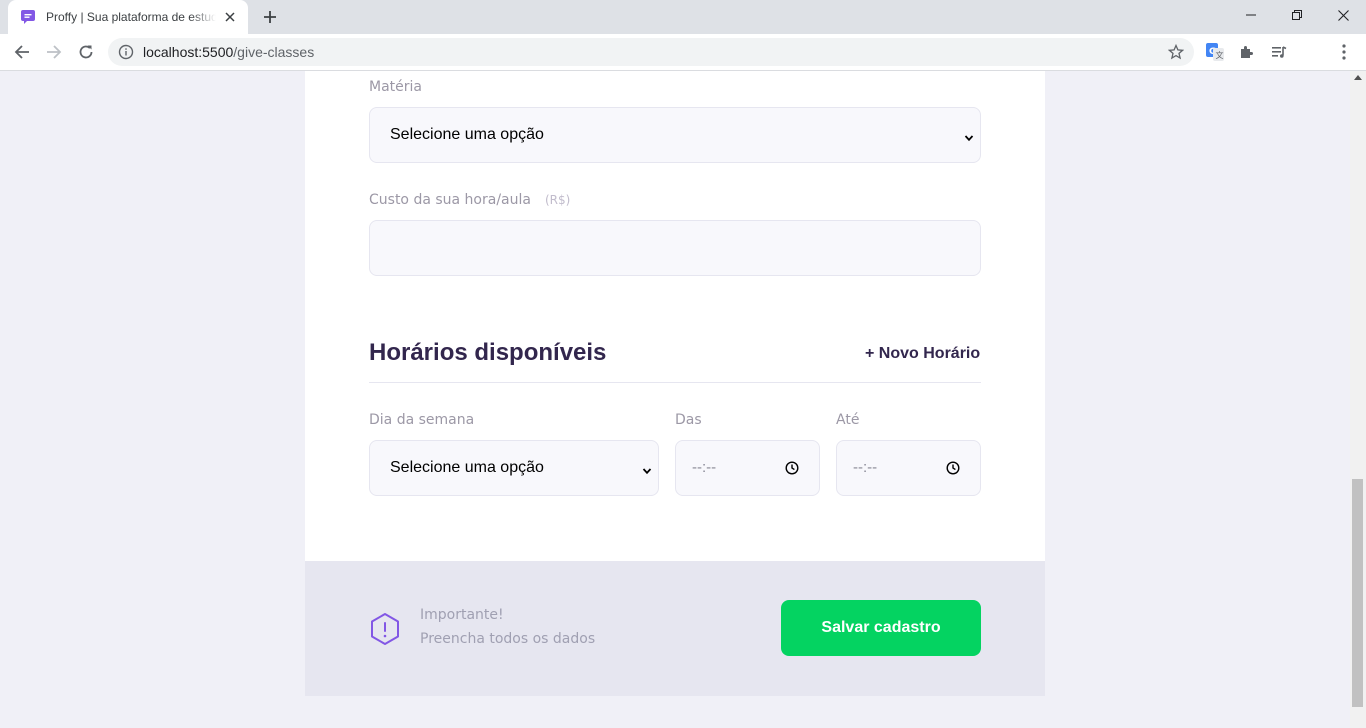 The height and width of the screenshot is (728, 1366). What do you see at coordinates (467, 467) in the screenshot?
I see `weekday-select-value: Selecione uma opção` at bounding box center [467, 467].